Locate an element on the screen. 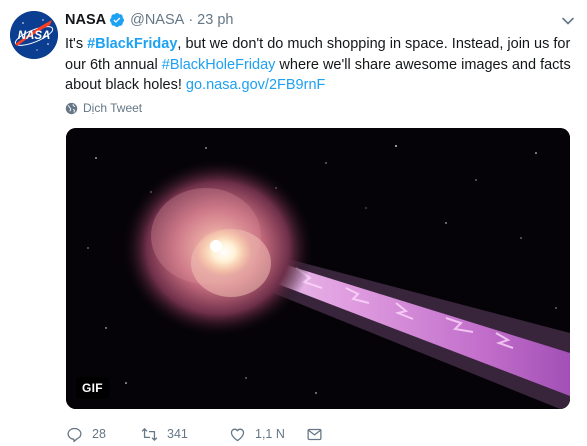  hashtag-blackholefriday: #BlackHoleFriday is located at coordinates (219, 65).